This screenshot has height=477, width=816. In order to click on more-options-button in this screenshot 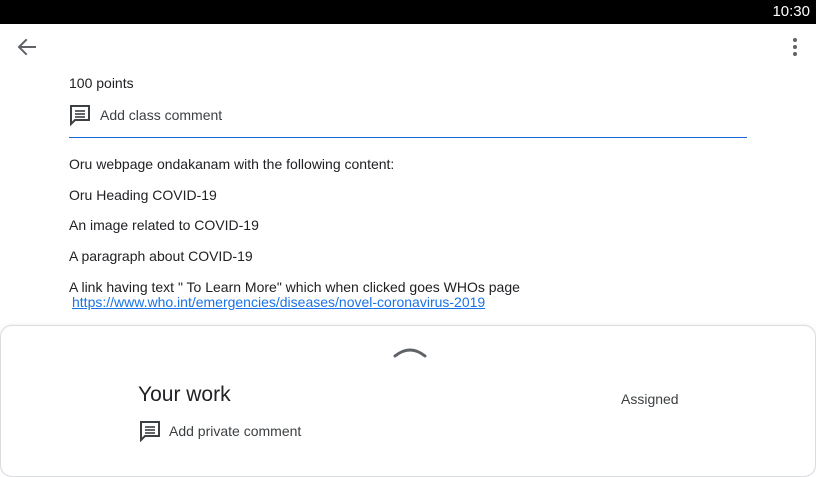, I will do `click(795, 47)`.